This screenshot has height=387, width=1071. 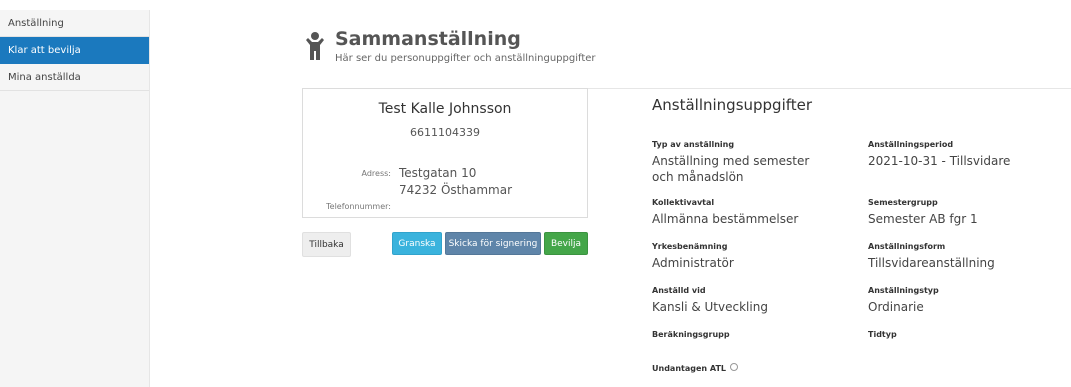 What do you see at coordinates (428, 39) in the screenshot?
I see `page-title: Sammanställning` at bounding box center [428, 39].